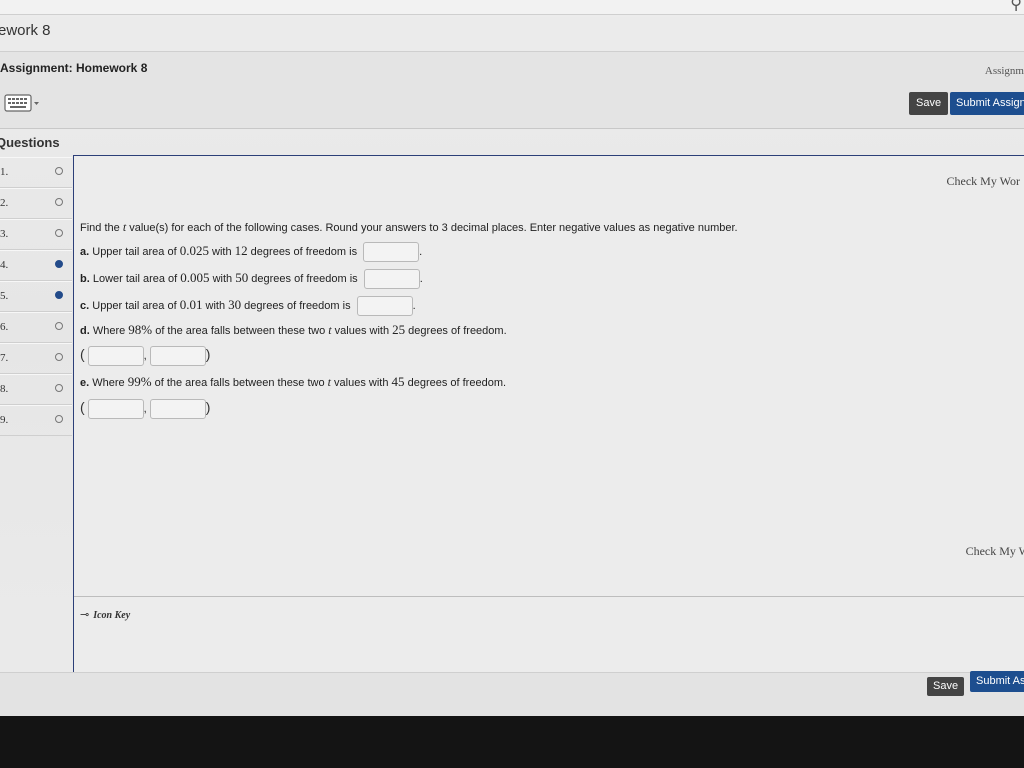  Describe the element at coordinates (177, 409) in the screenshot. I see `answer-input-e-upper` at that location.